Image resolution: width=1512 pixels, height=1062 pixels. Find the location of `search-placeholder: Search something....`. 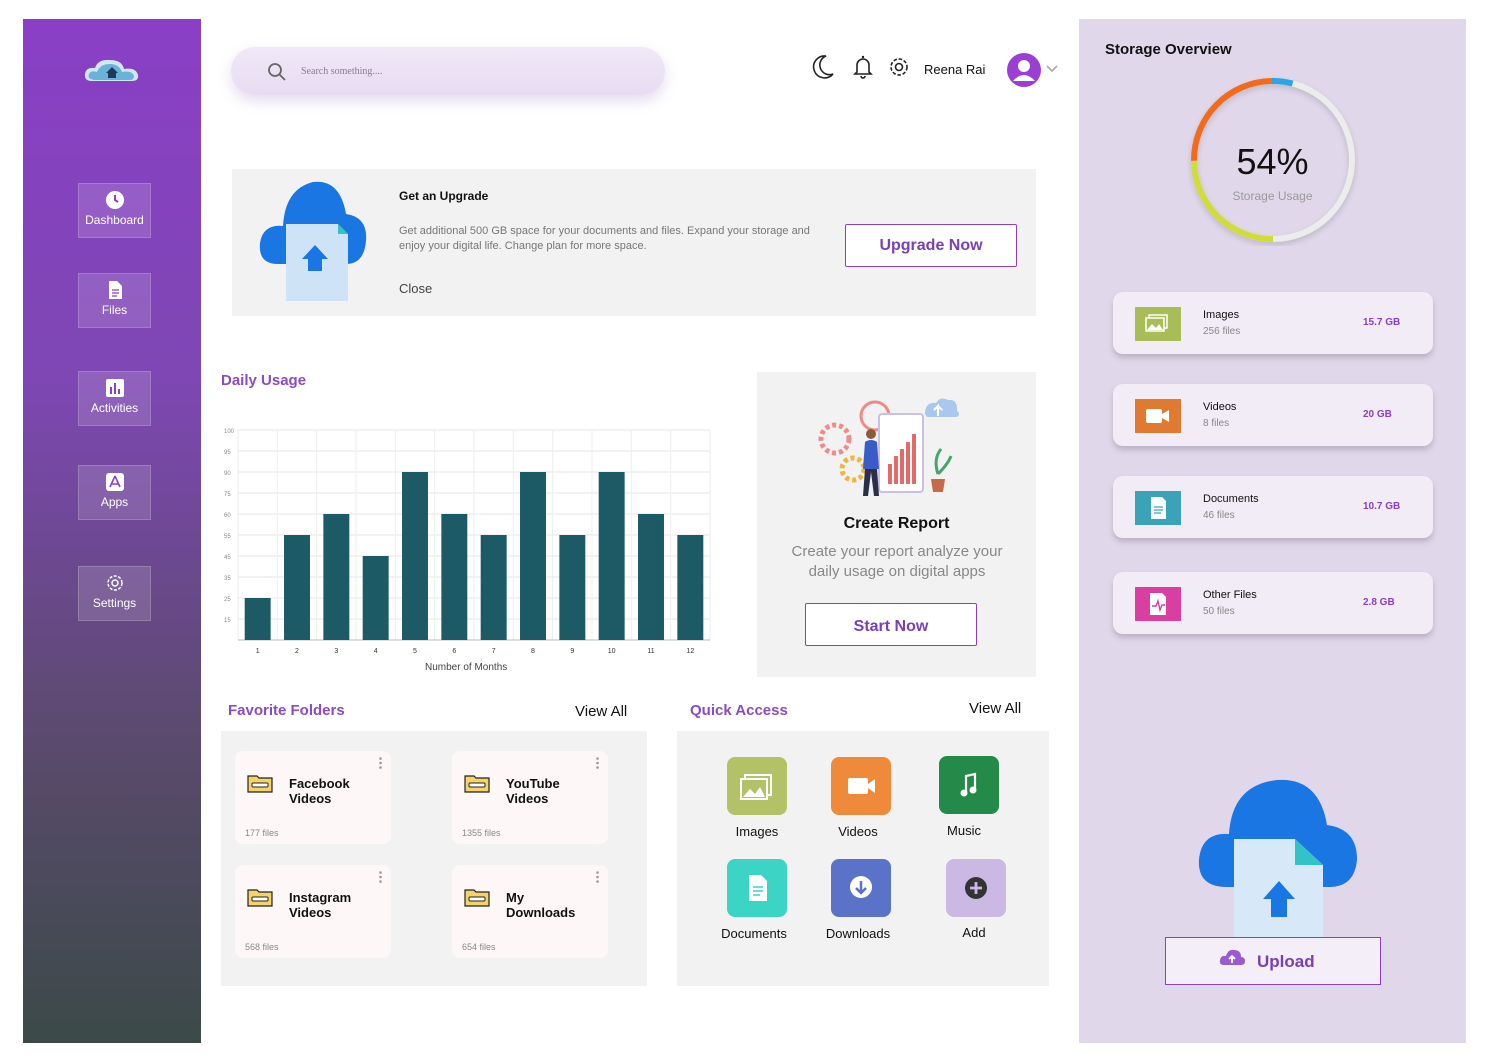

search-placeholder: Search something.... is located at coordinates (342, 71).